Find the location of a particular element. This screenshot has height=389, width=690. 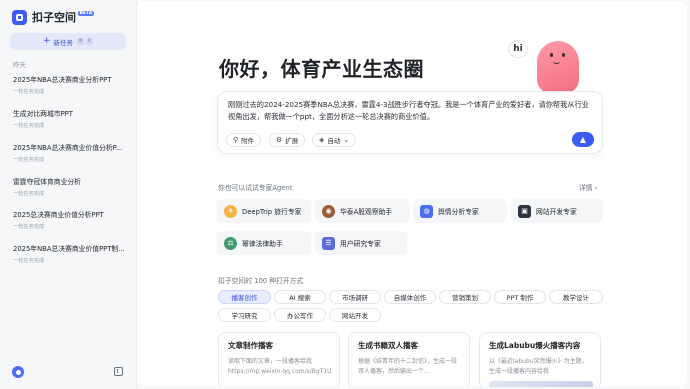

mascot-illustration is located at coordinates (558, 66).